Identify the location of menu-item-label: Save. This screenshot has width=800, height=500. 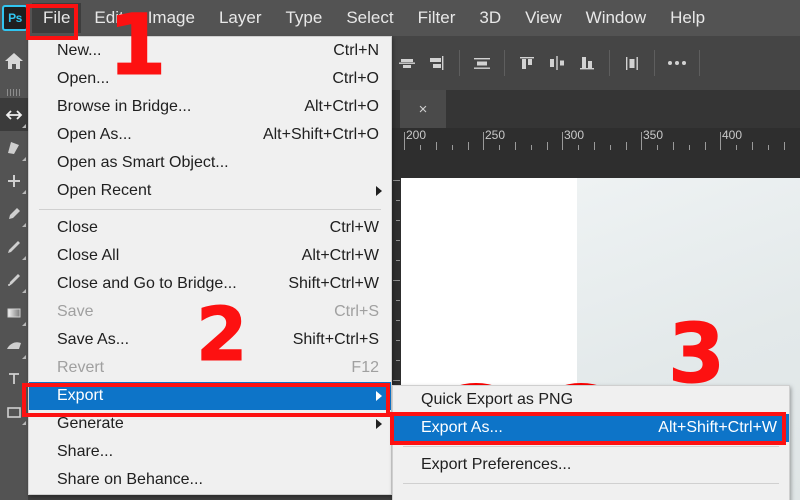
(75, 311).